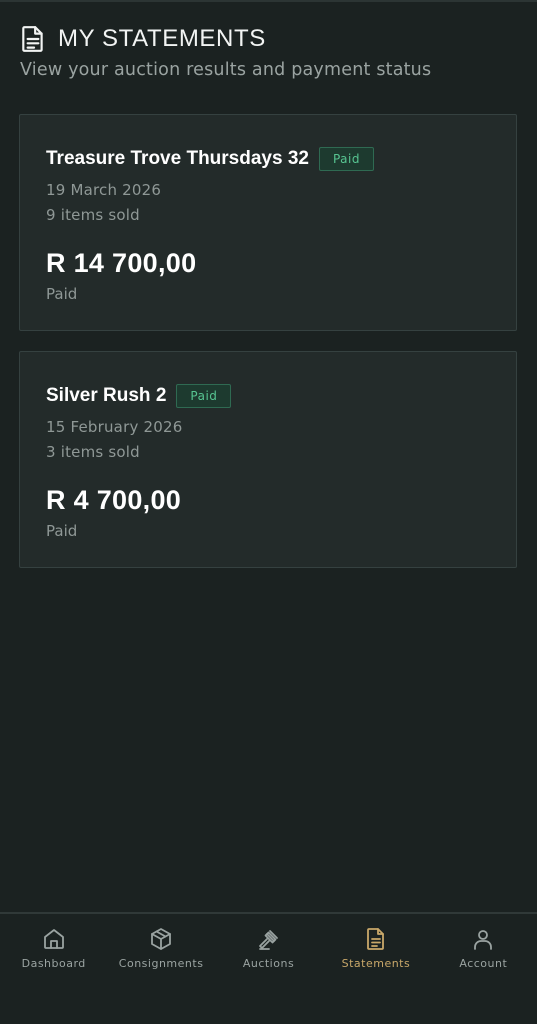 This screenshot has width=537, height=1024. What do you see at coordinates (93, 452) in the screenshot?
I see `items-sold: 3 items sold` at bounding box center [93, 452].